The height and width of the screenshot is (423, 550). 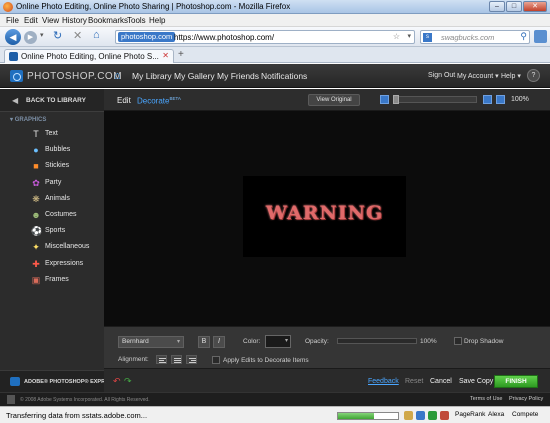 What do you see at coordinates (216, 360) in the screenshot?
I see `apply-edits-checkbox` at bounding box center [216, 360].